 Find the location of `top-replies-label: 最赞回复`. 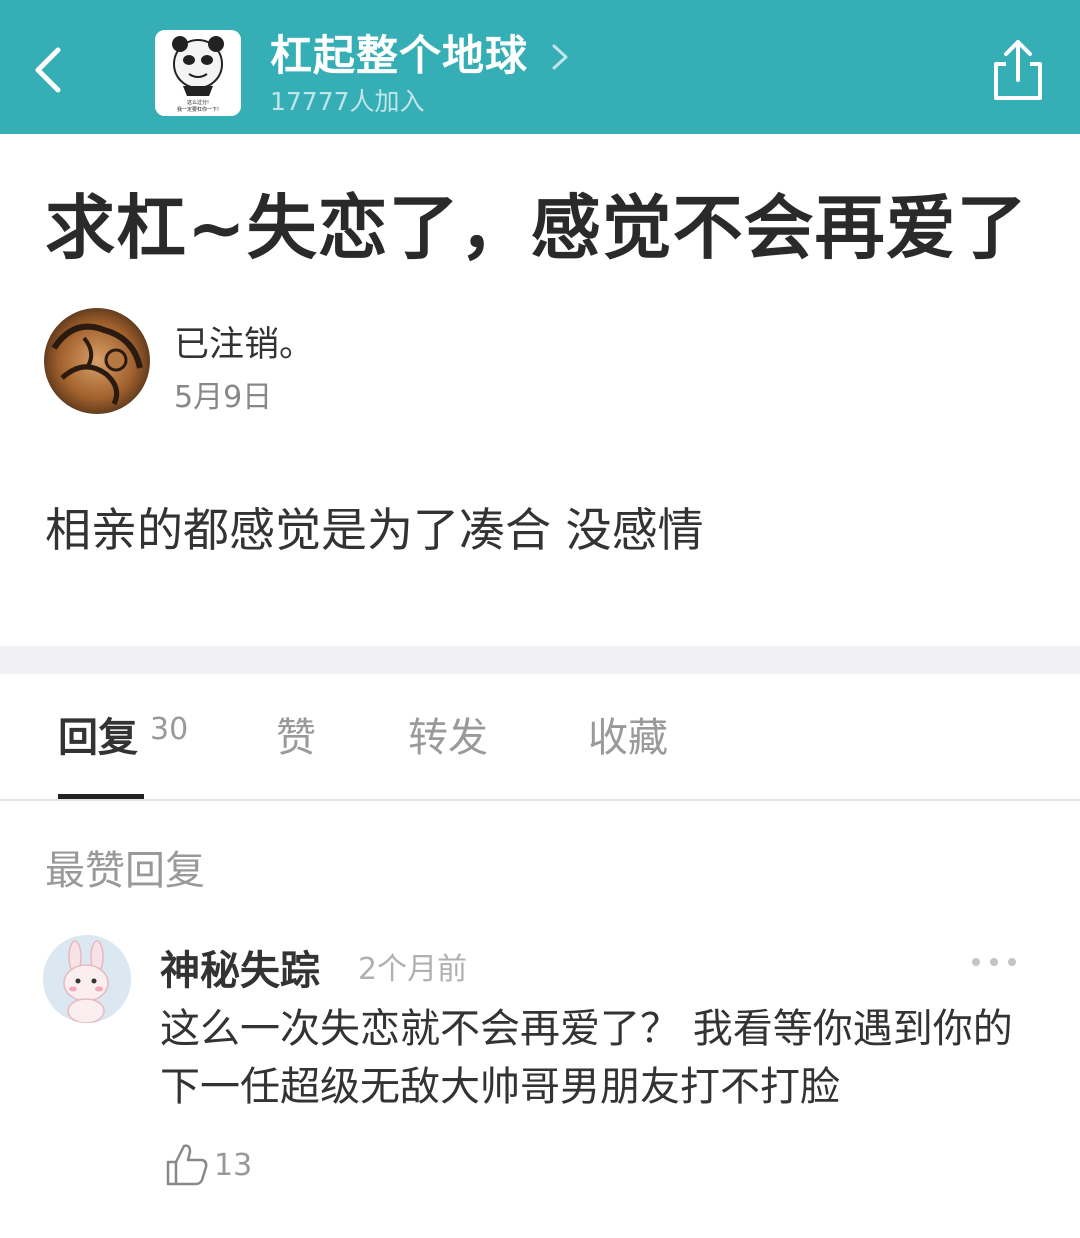

top-replies-label: 最赞回复 is located at coordinates (125, 871).